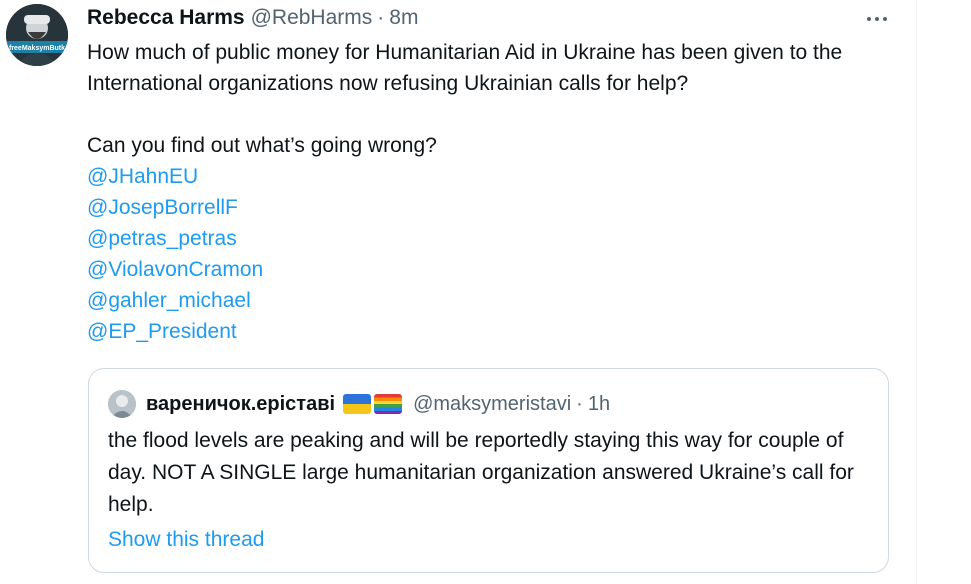 This screenshot has width=971, height=584. Describe the element at coordinates (388, 404) in the screenshot. I see `rainbow-flag-emoji` at that location.